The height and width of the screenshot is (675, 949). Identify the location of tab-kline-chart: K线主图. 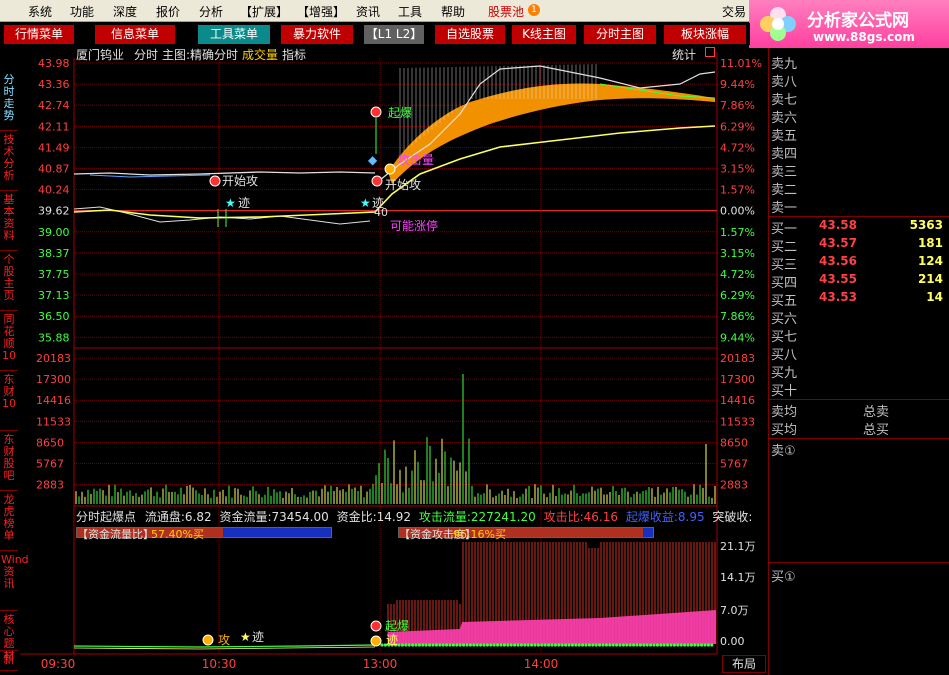
(544, 34).